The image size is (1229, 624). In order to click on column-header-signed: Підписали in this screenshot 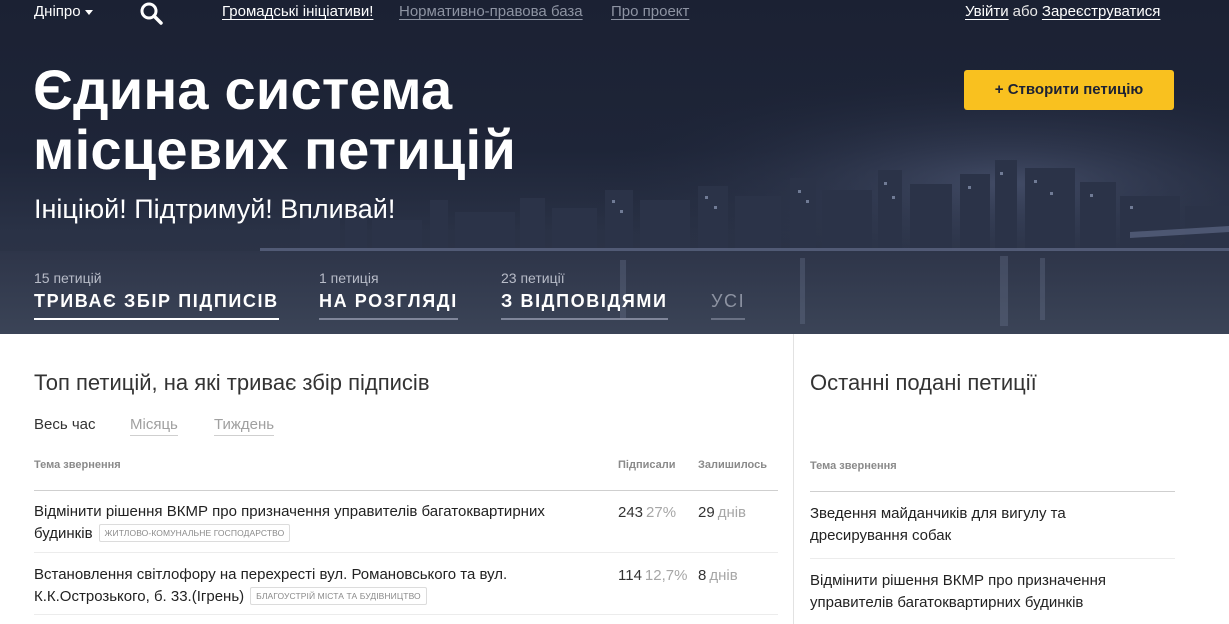, I will do `click(647, 465)`.